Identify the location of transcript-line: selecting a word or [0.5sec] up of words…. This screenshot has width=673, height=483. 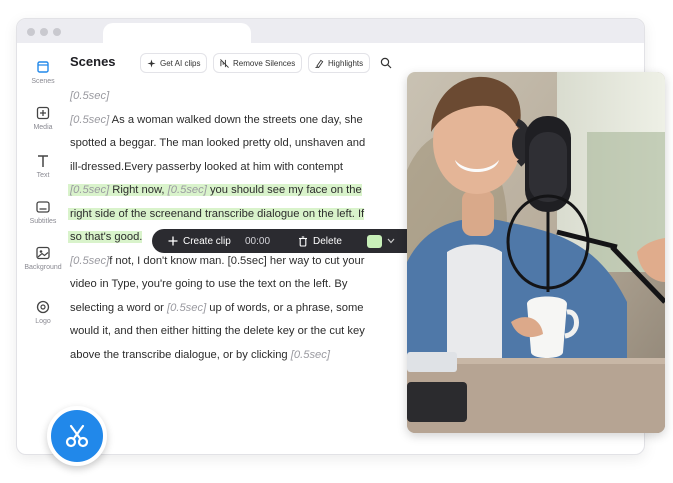
(232, 309).